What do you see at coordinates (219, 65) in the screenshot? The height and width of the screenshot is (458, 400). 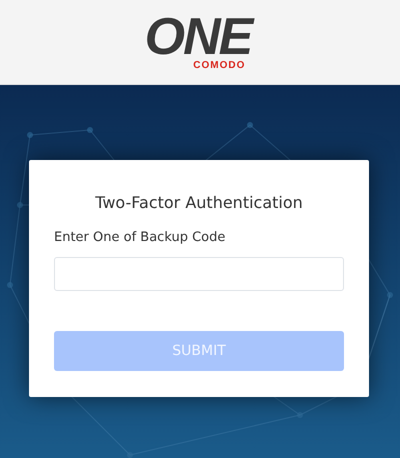 I see `logo-brand: COMODO` at bounding box center [219, 65].